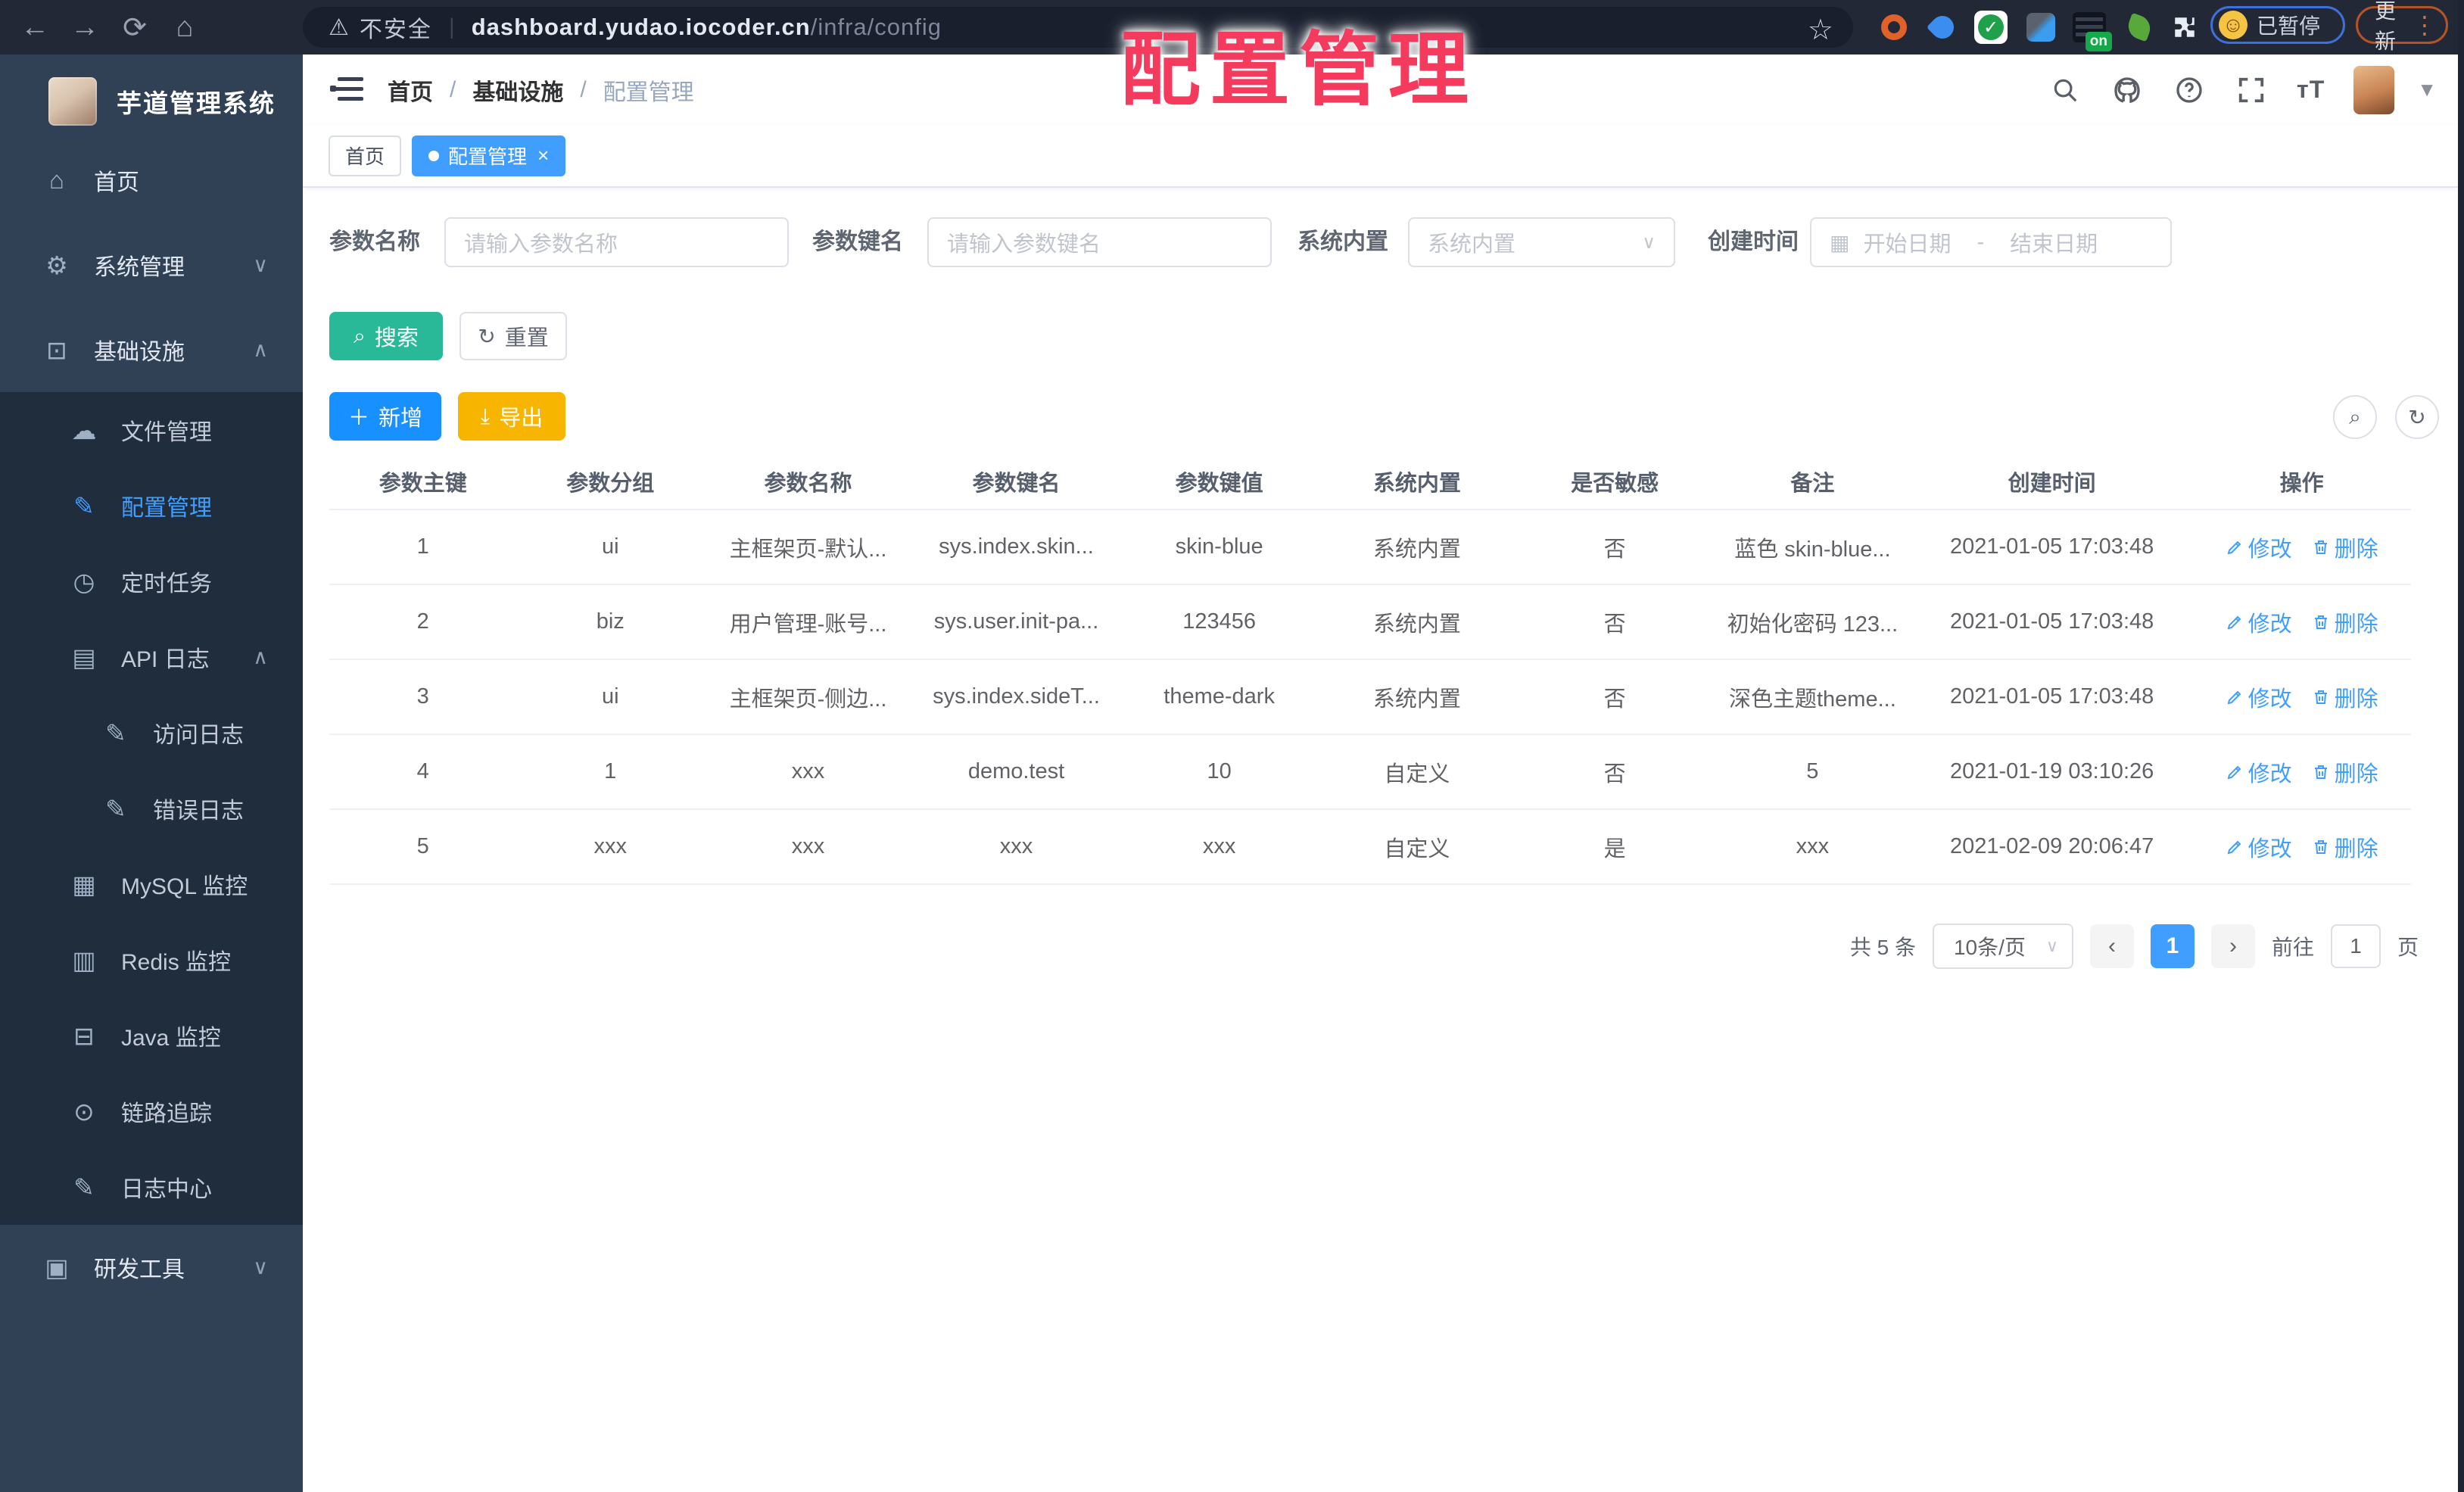  Describe the element at coordinates (1472, 244) in the screenshot. I see `filter-type-placeholder: 系统内置` at that location.